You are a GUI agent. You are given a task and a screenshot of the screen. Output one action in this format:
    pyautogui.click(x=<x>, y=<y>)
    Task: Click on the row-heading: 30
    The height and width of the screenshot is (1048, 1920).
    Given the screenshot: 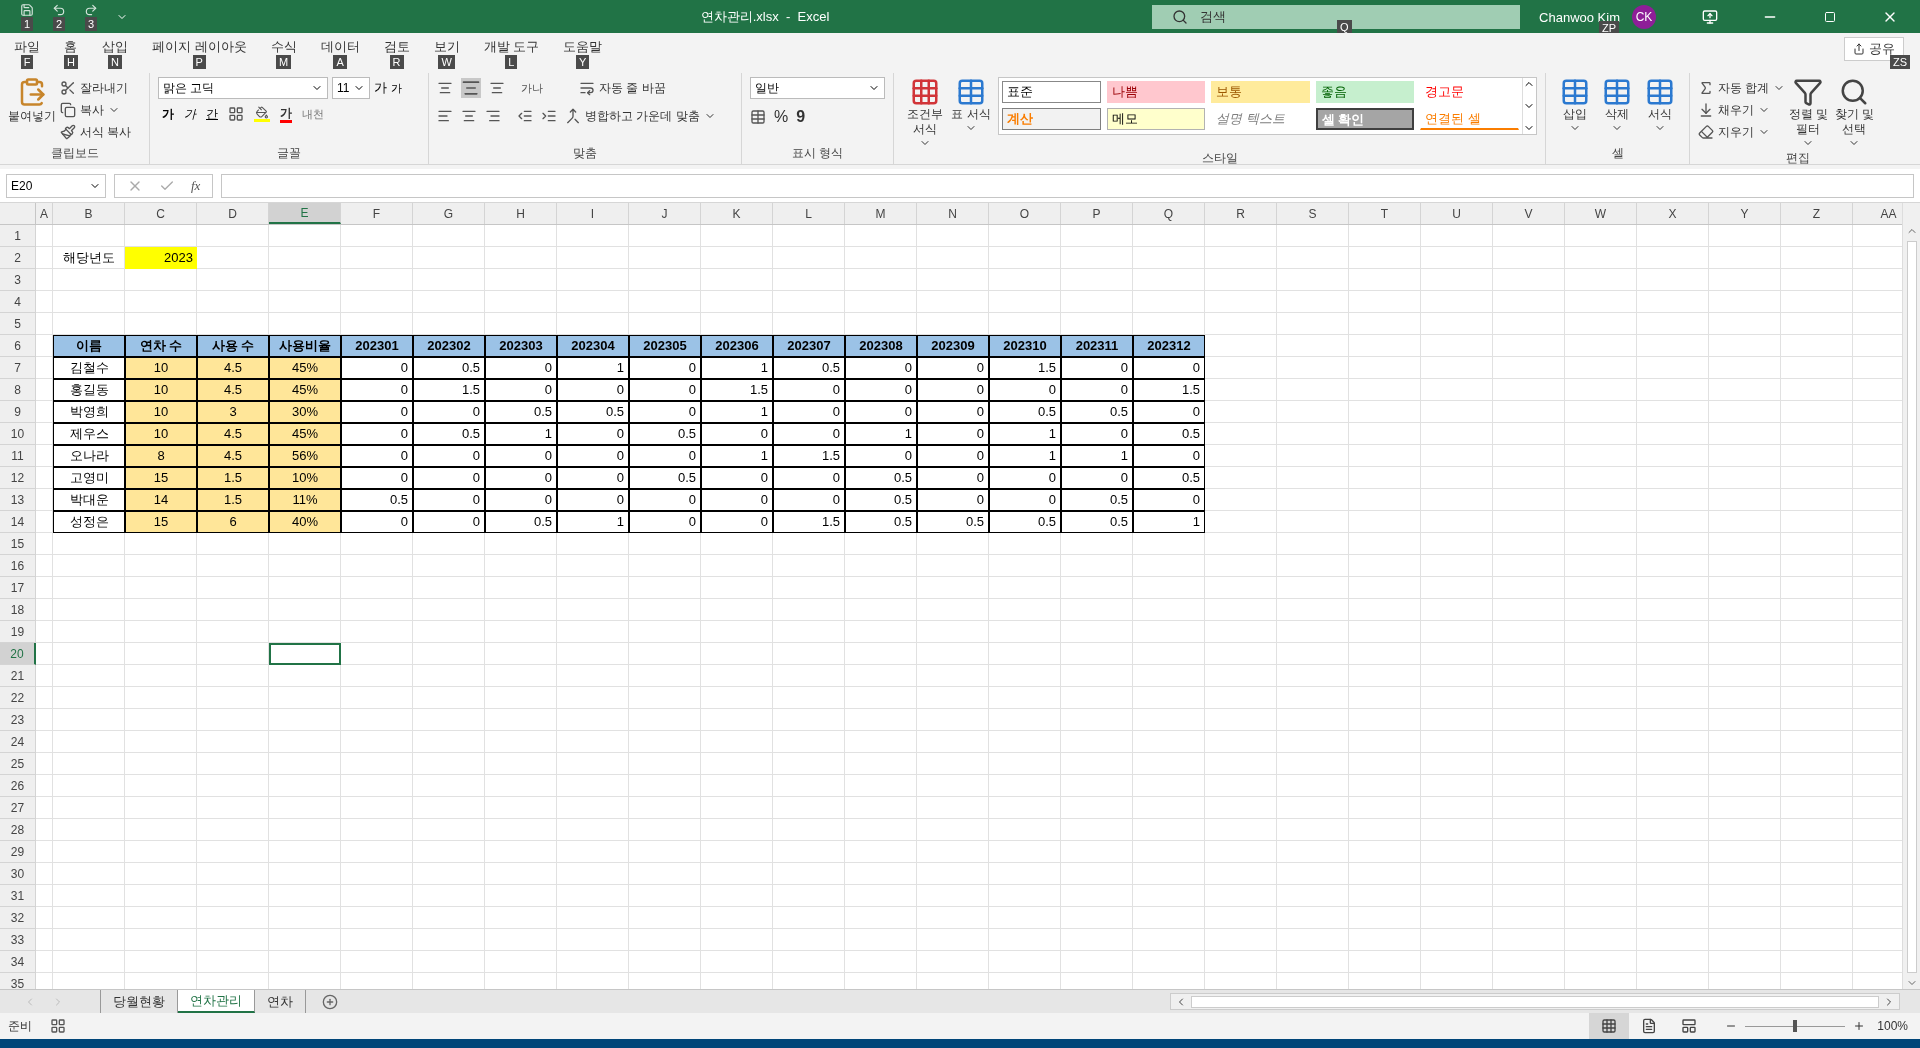 What is the action you would take?
    pyautogui.click(x=18, y=874)
    